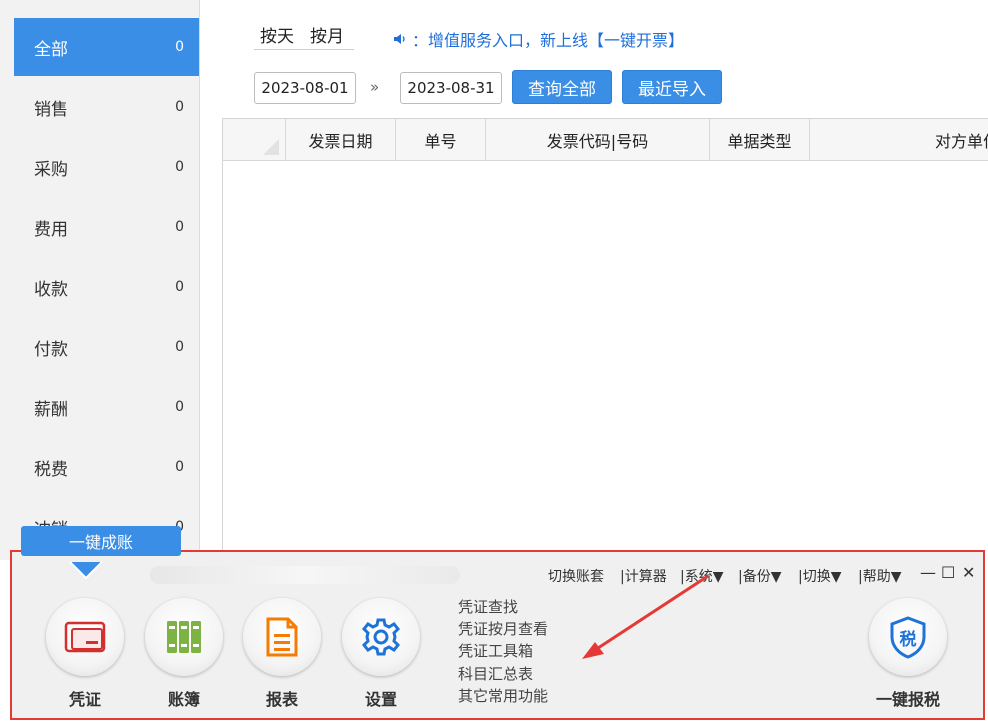 The image size is (988, 726). I want to click on table-header: 发票日期 单号 发票代码|号码 单据类型 对方单位, so click(605, 140).